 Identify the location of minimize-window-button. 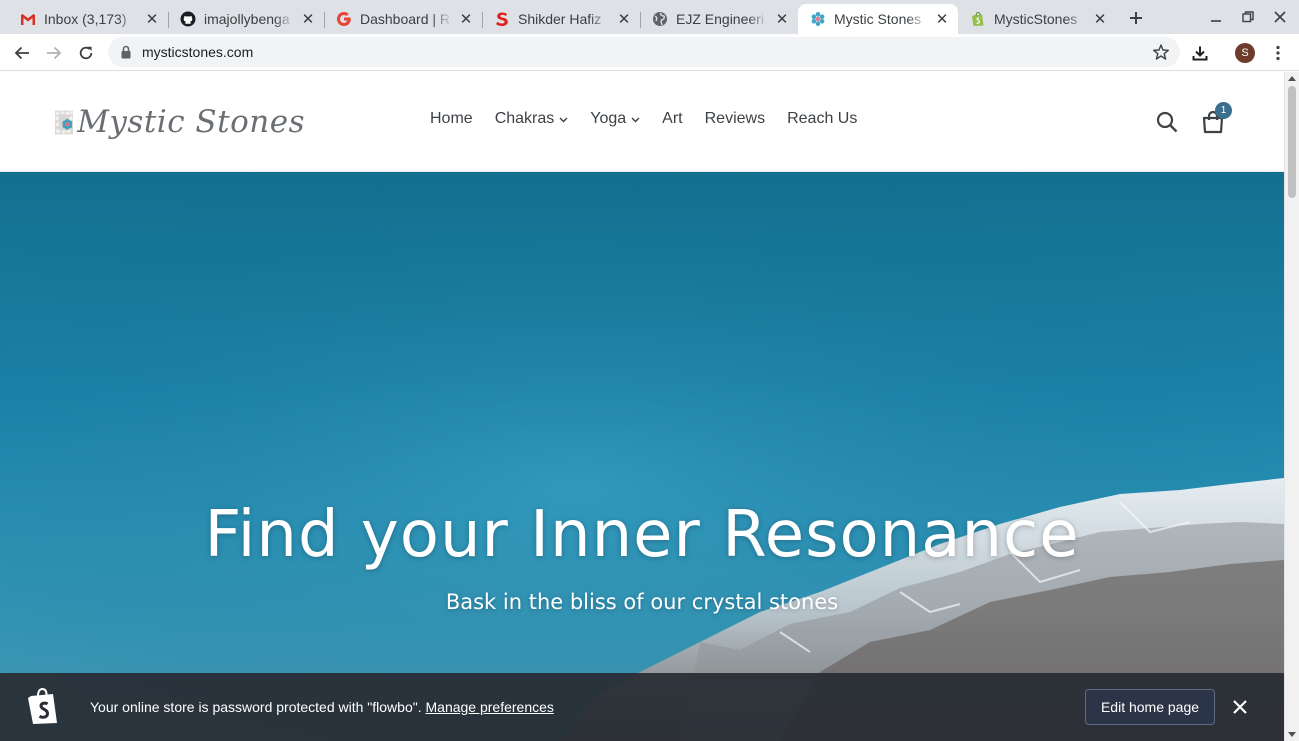
(1216, 17).